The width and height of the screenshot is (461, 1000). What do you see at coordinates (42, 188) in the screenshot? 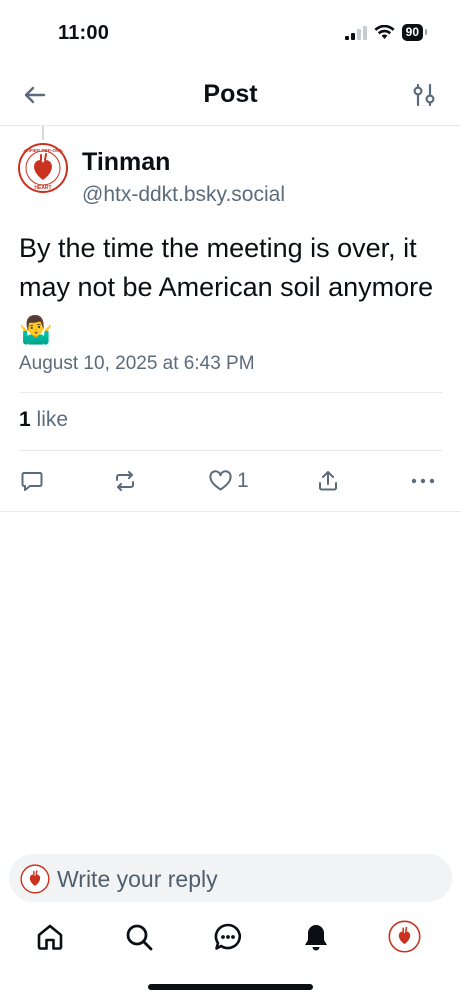
I see `svg-text: HEART` at bounding box center [42, 188].